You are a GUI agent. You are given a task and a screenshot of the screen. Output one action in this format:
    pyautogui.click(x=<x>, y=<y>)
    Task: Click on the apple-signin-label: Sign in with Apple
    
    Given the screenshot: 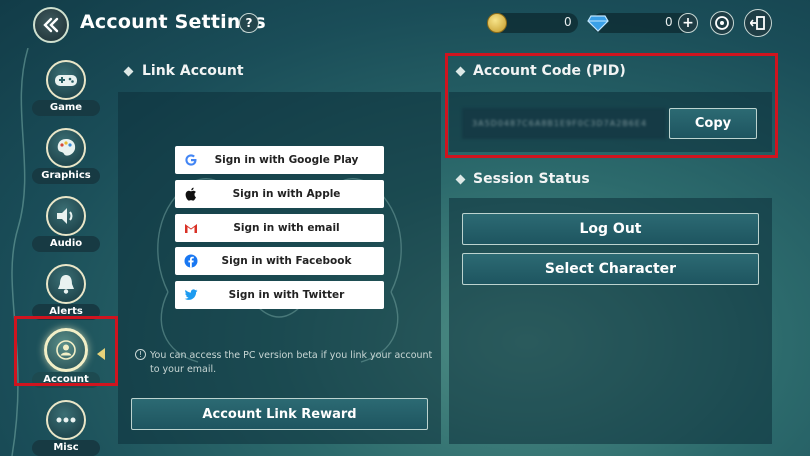 What is the action you would take?
    pyautogui.click(x=286, y=194)
    